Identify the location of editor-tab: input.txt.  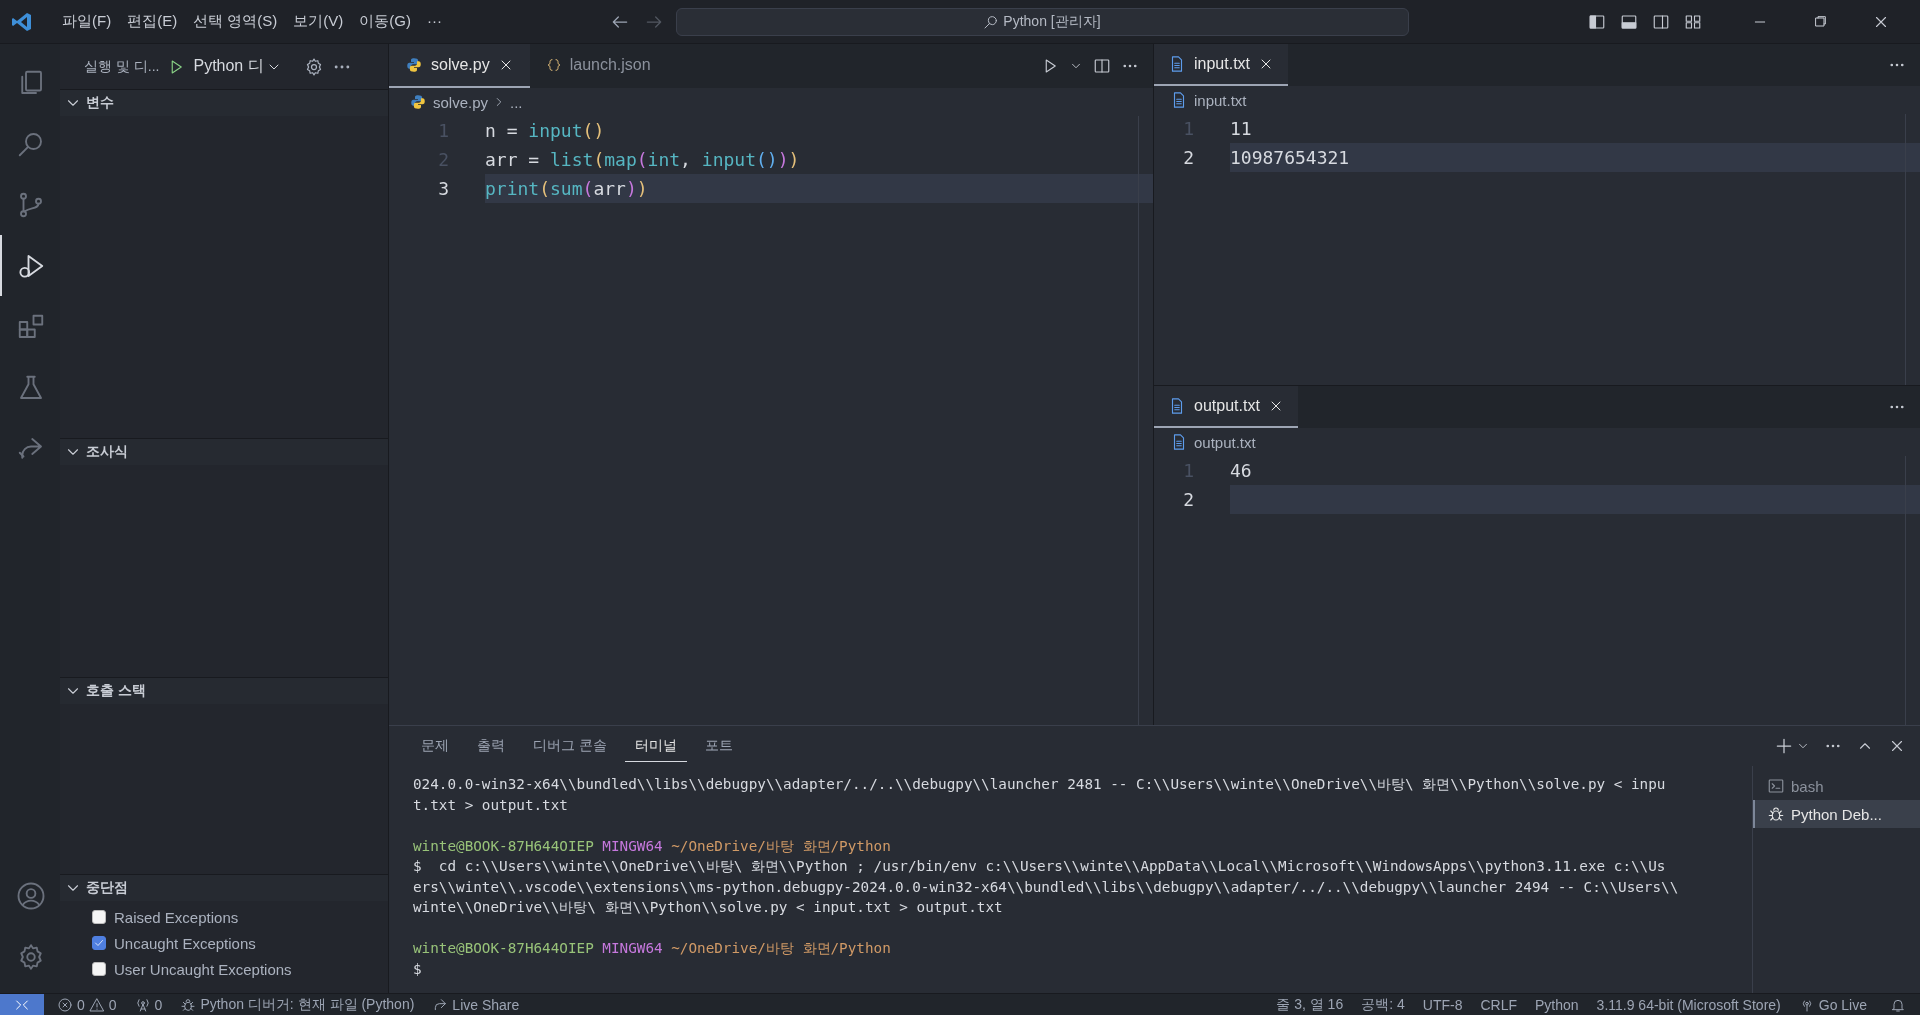
(1221, 65).